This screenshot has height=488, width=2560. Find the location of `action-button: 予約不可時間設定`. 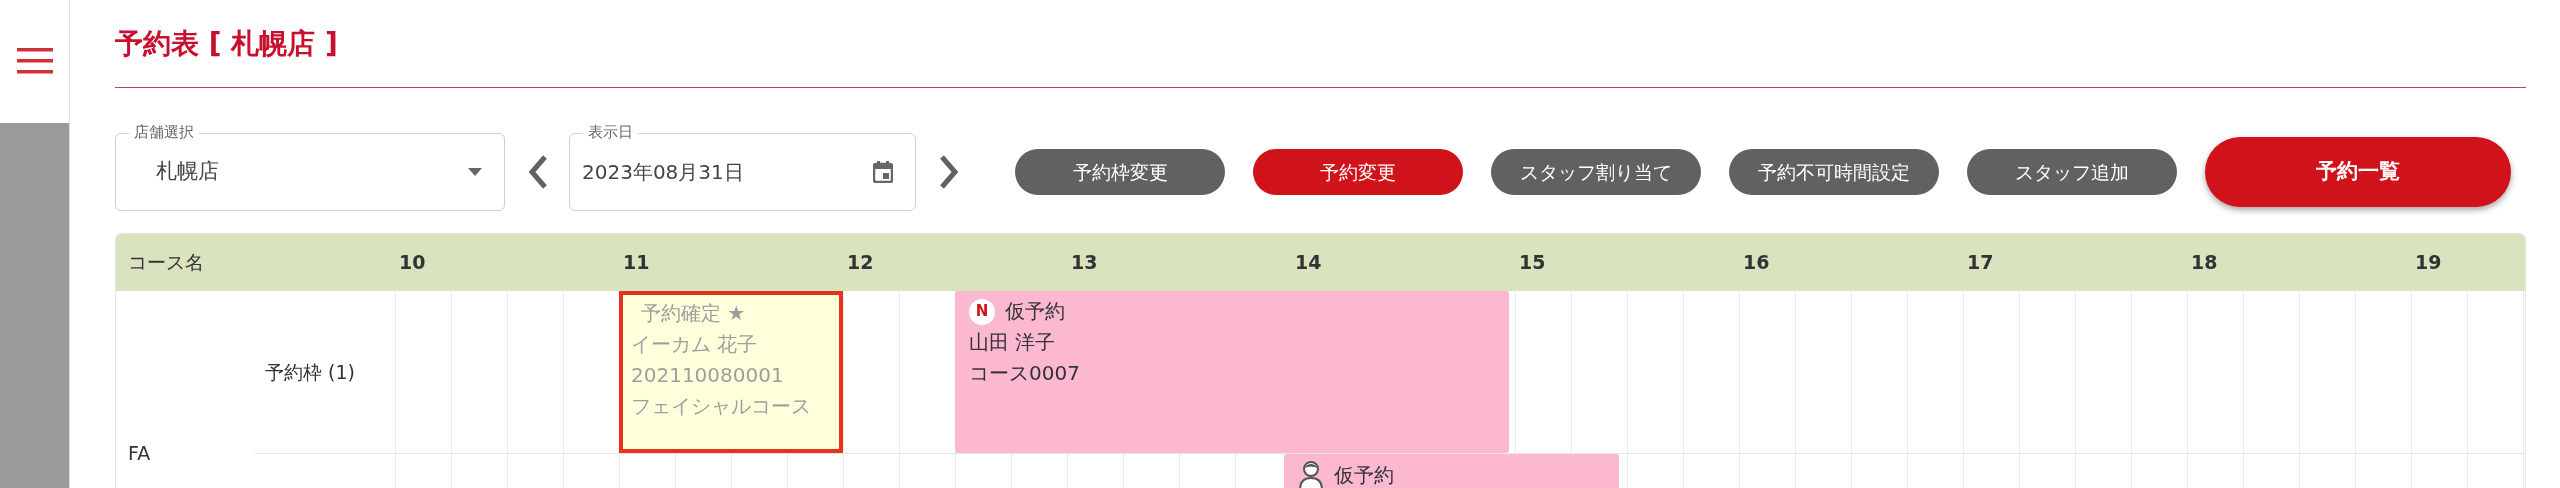

action-button: 予約不可時間設定 is located at coordinates (1834, 172).